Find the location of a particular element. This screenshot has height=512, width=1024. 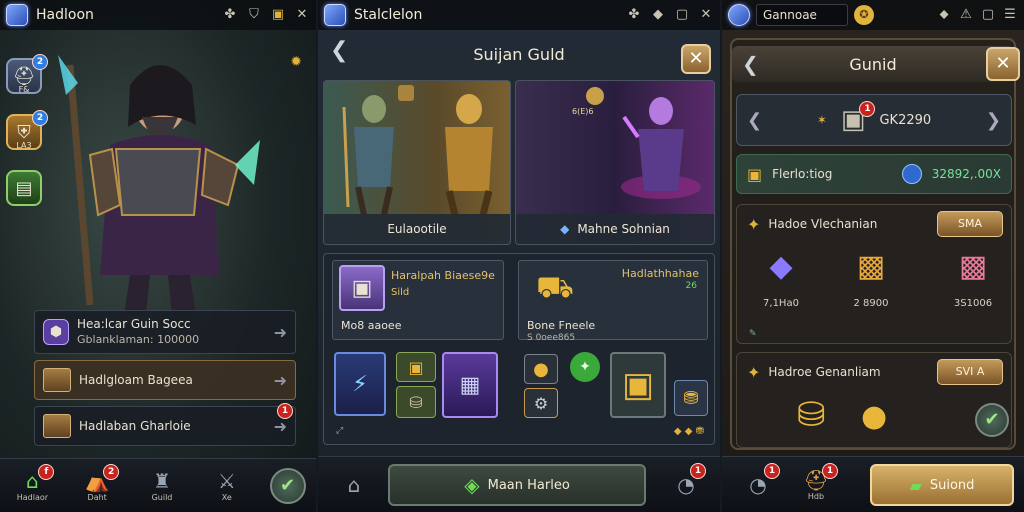

card-small-label: 6(E)6 is located at coordinates (583, 111).